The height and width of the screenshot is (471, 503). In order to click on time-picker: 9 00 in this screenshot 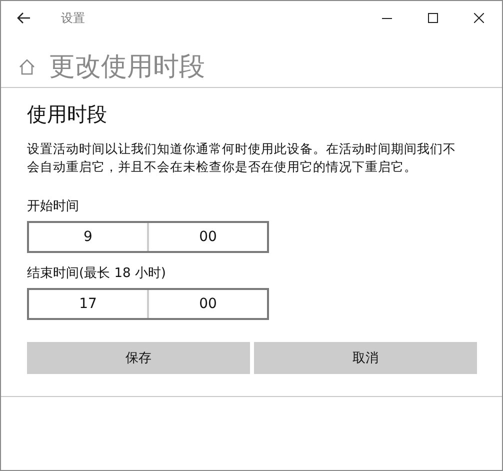, I will do `click(148, 237)`.